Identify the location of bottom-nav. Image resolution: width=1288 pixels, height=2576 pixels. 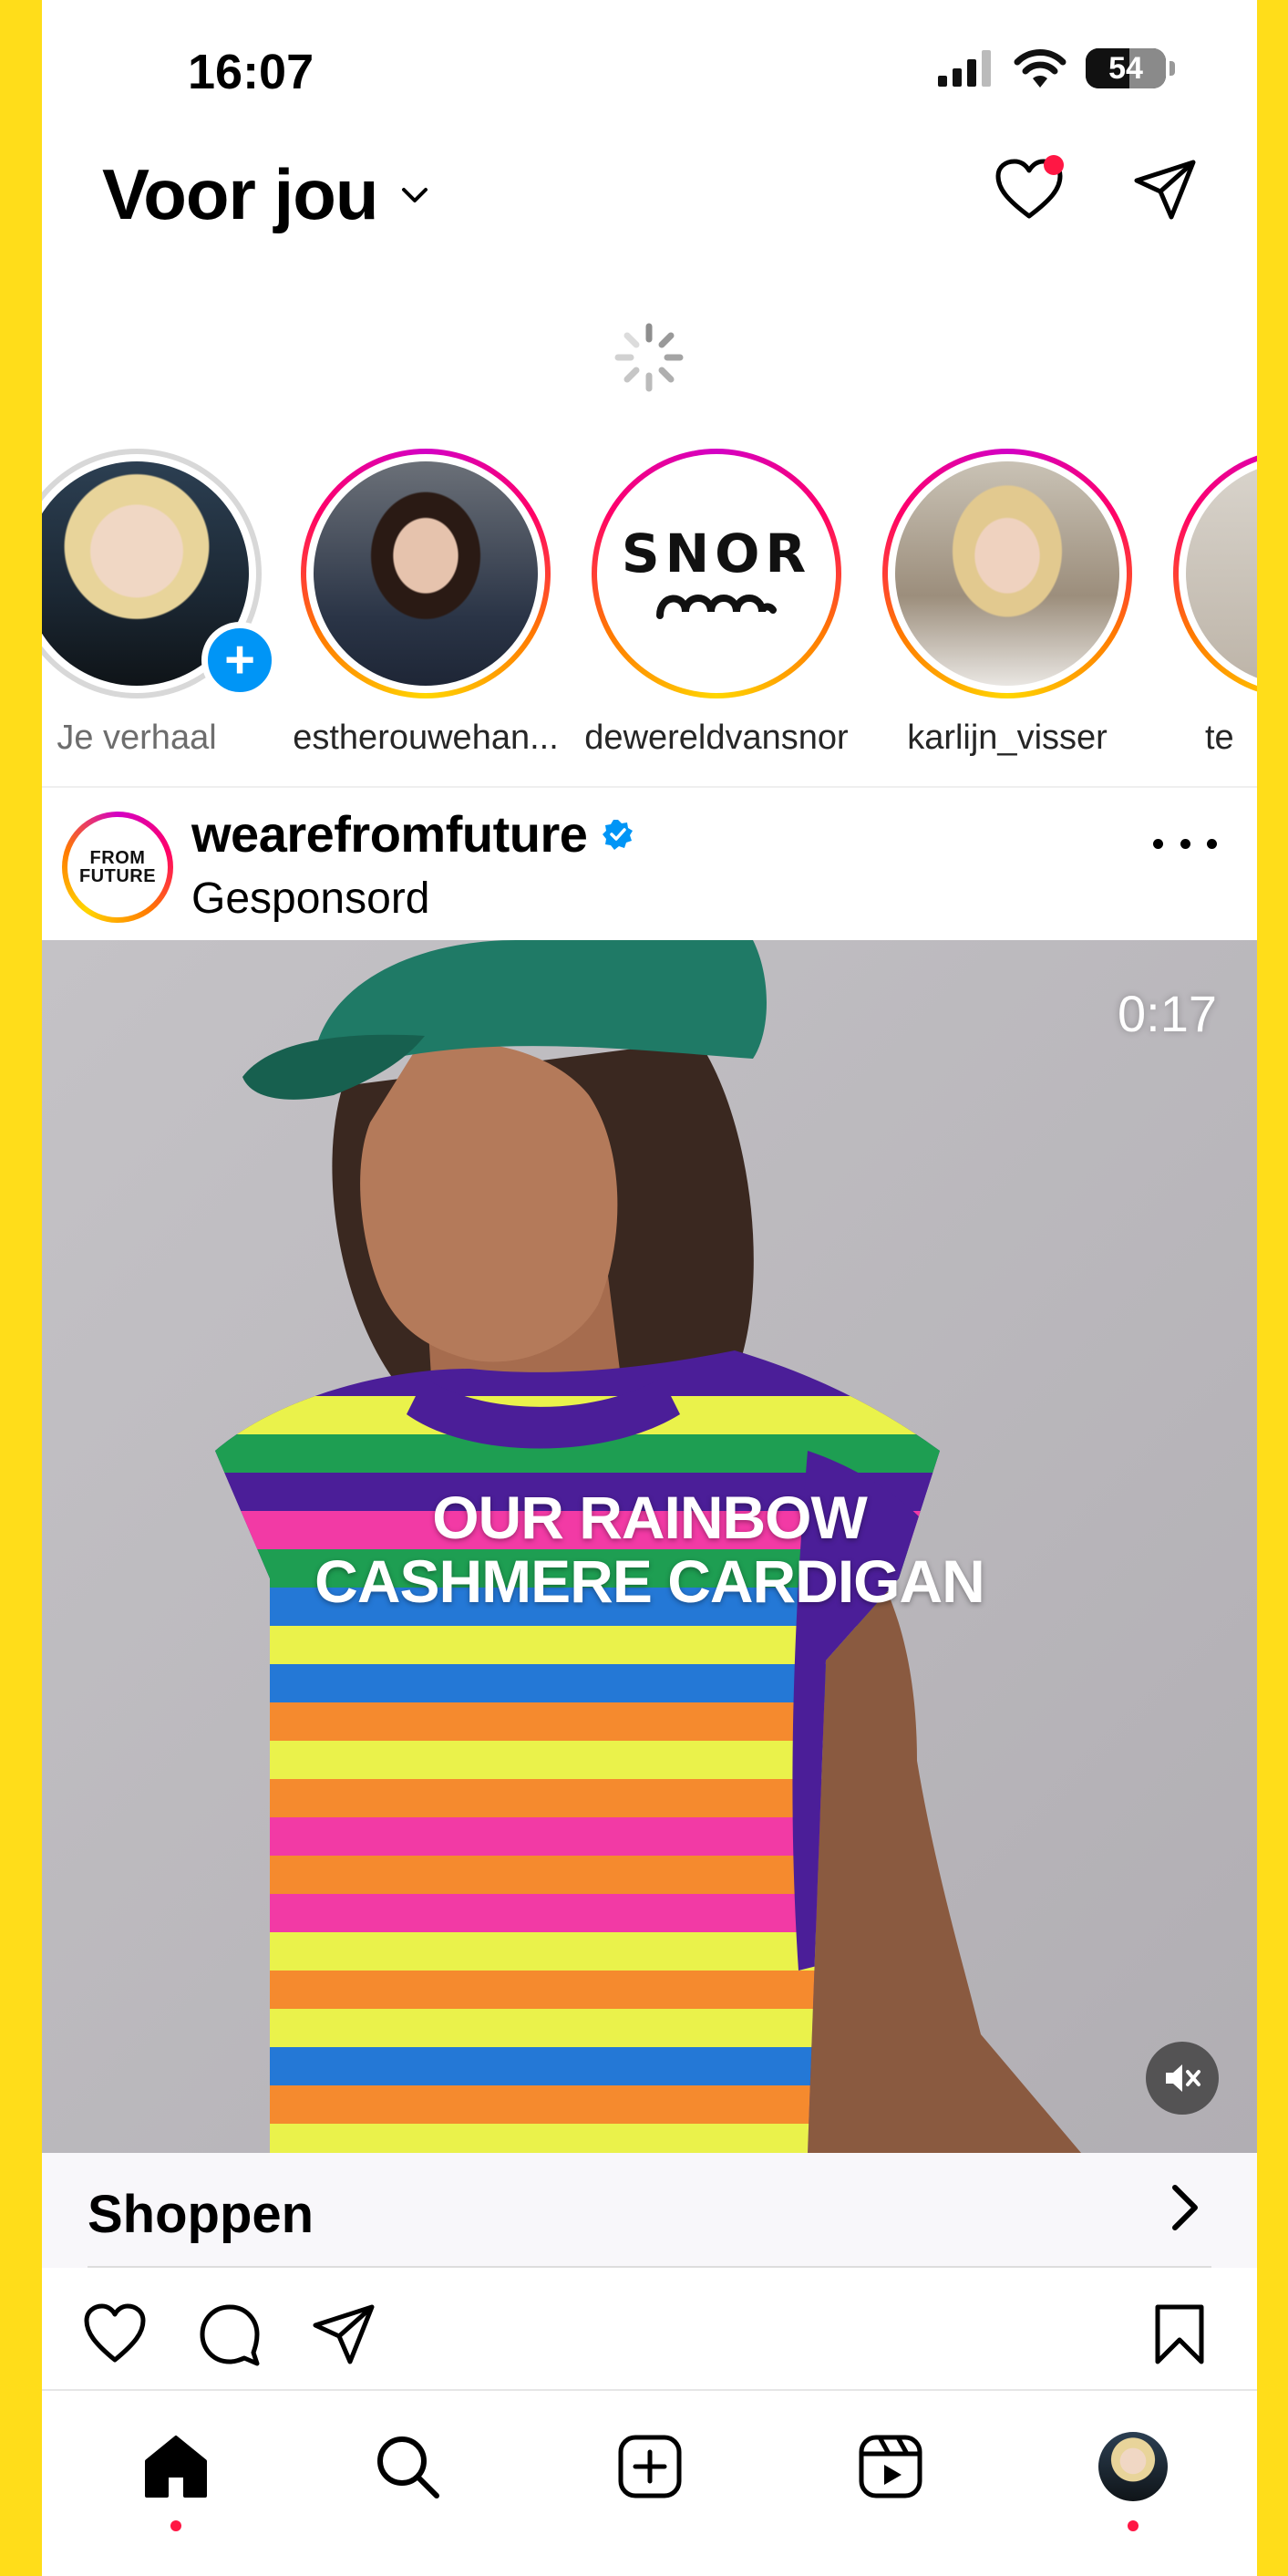
(649, 2482).